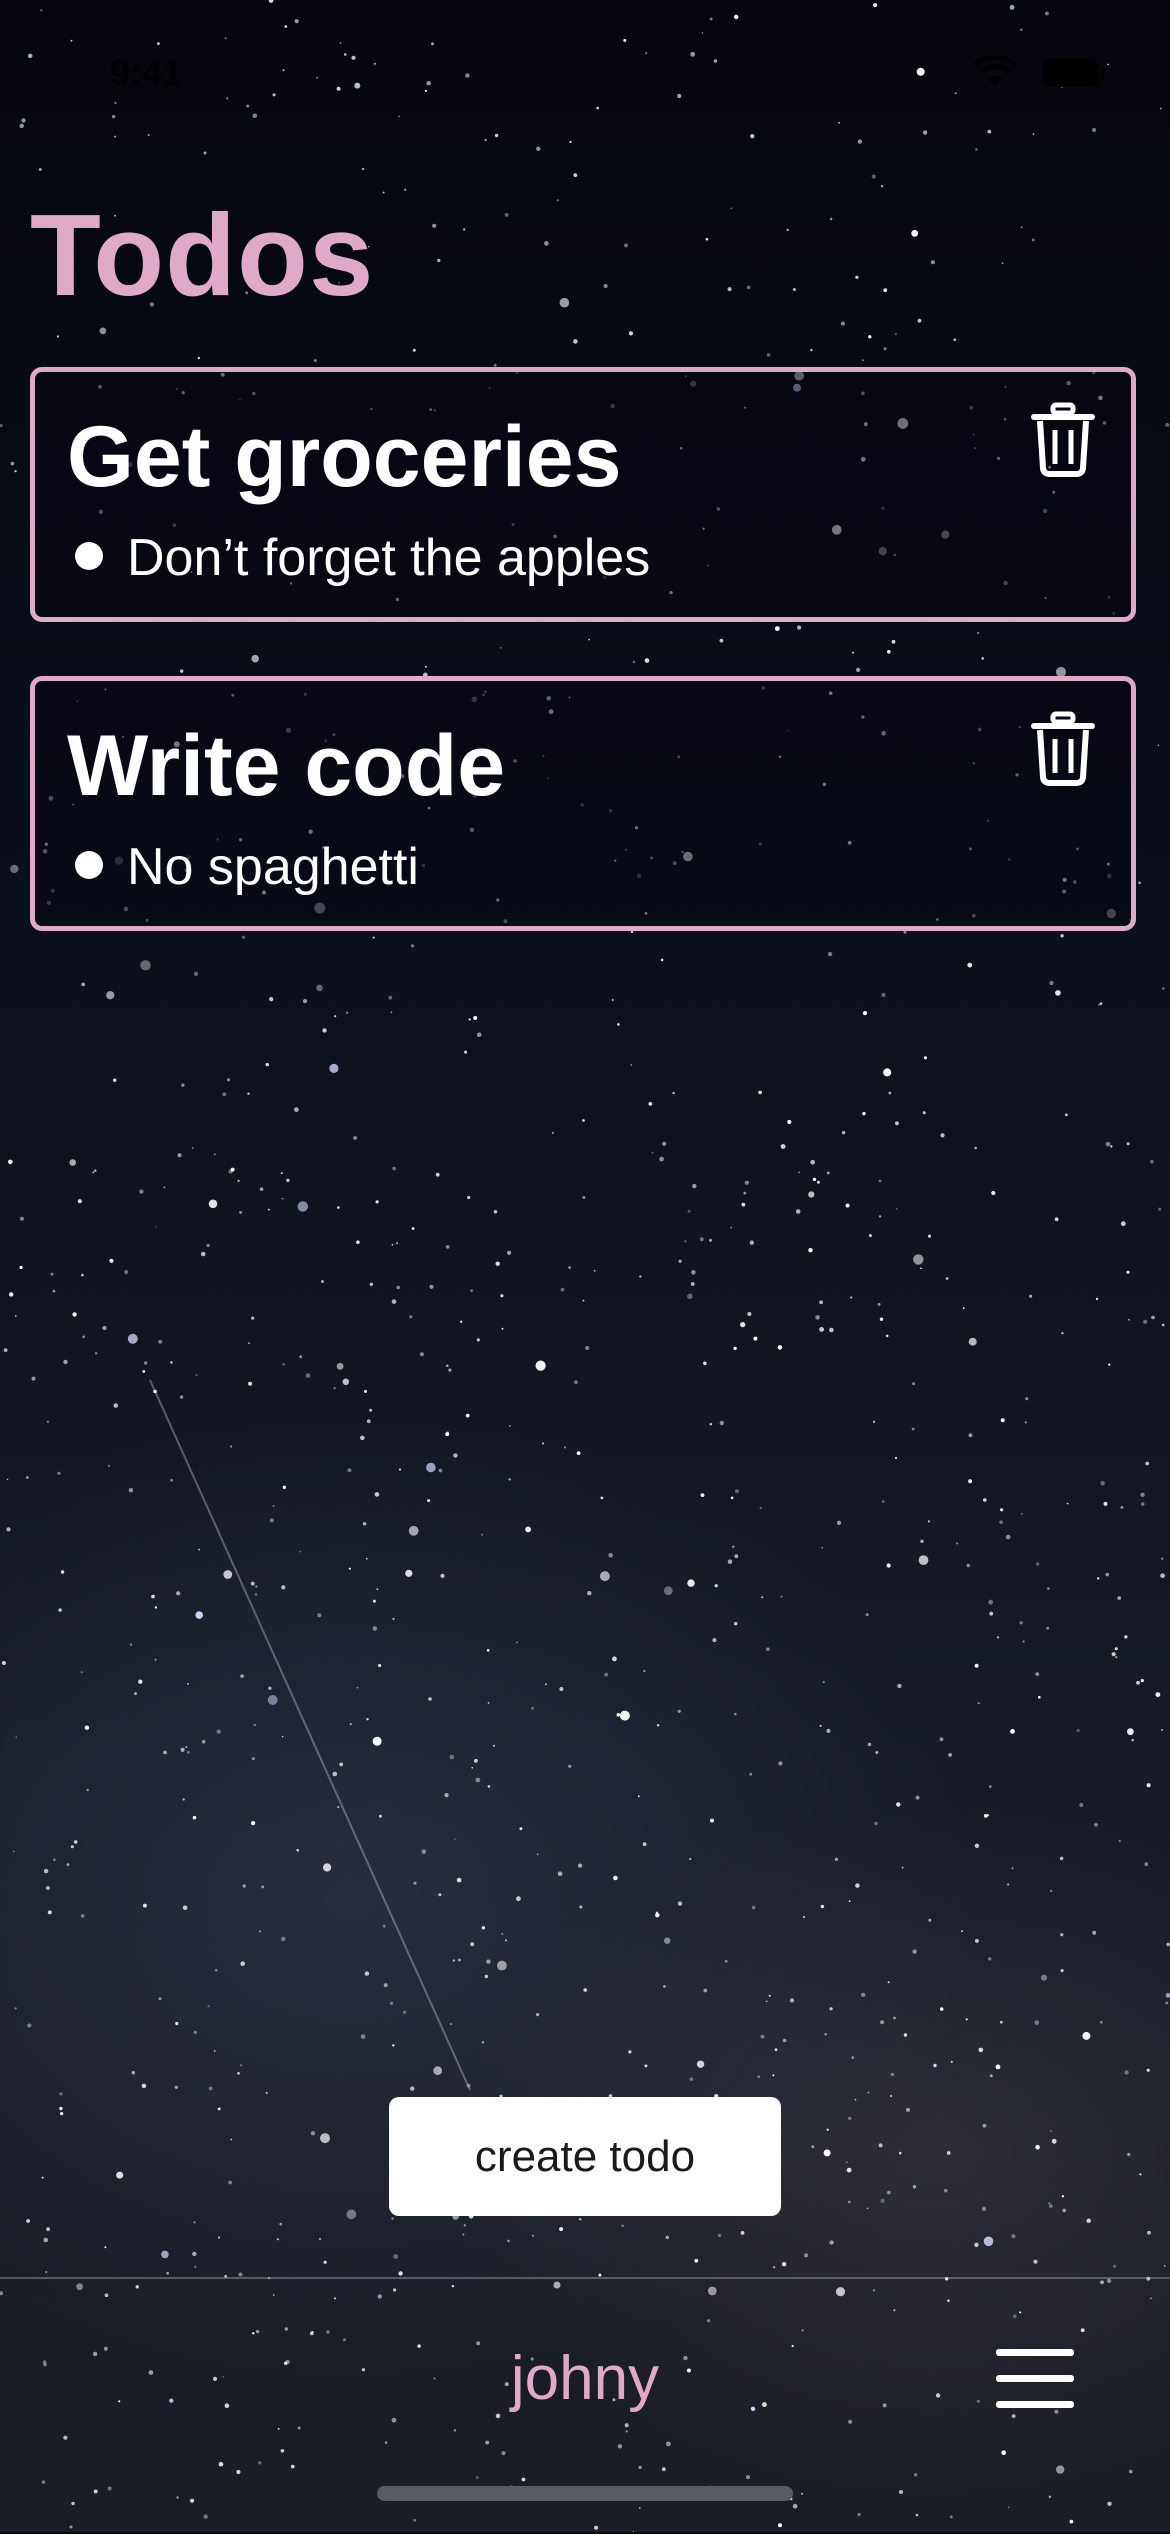  I want to click on username-label: johny, so click(585, 2378).